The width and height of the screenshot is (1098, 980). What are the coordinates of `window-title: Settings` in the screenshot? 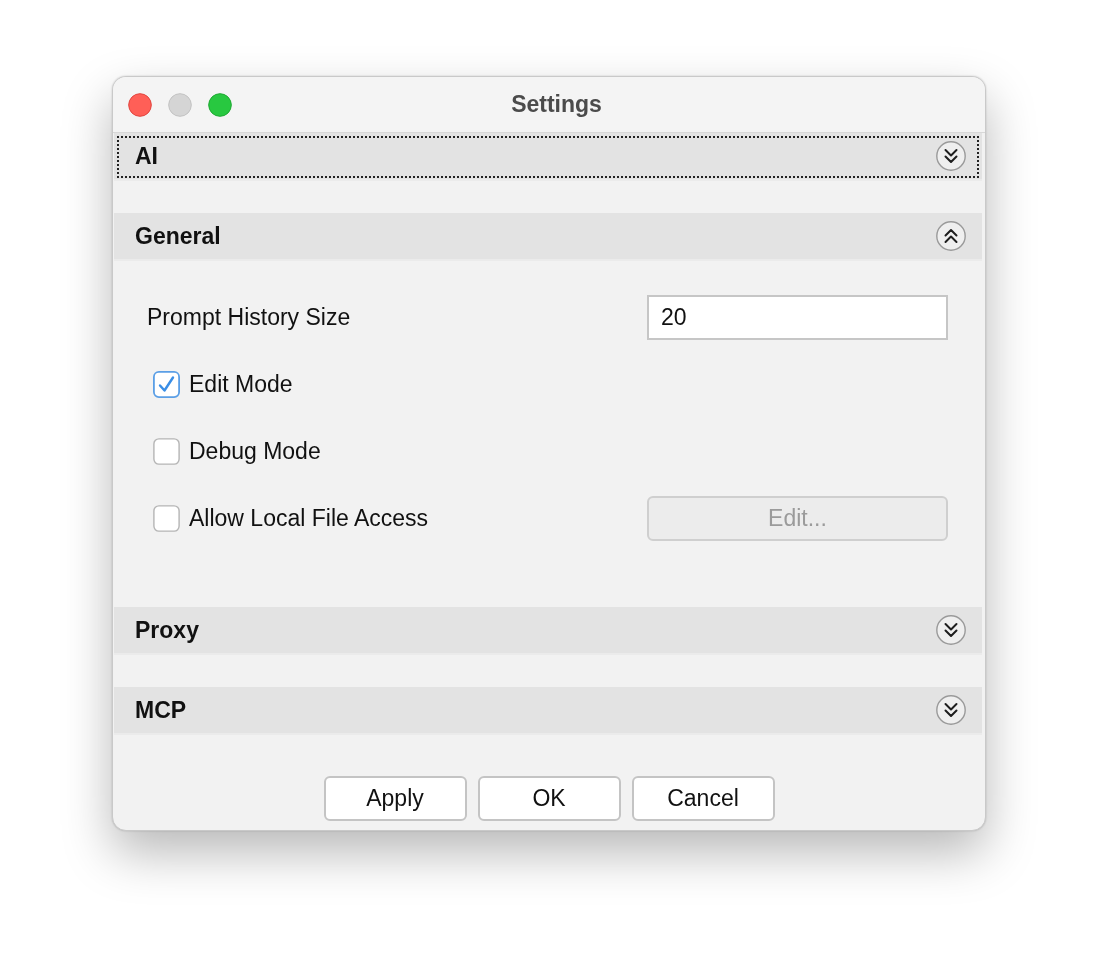 It's located at (556, 104).